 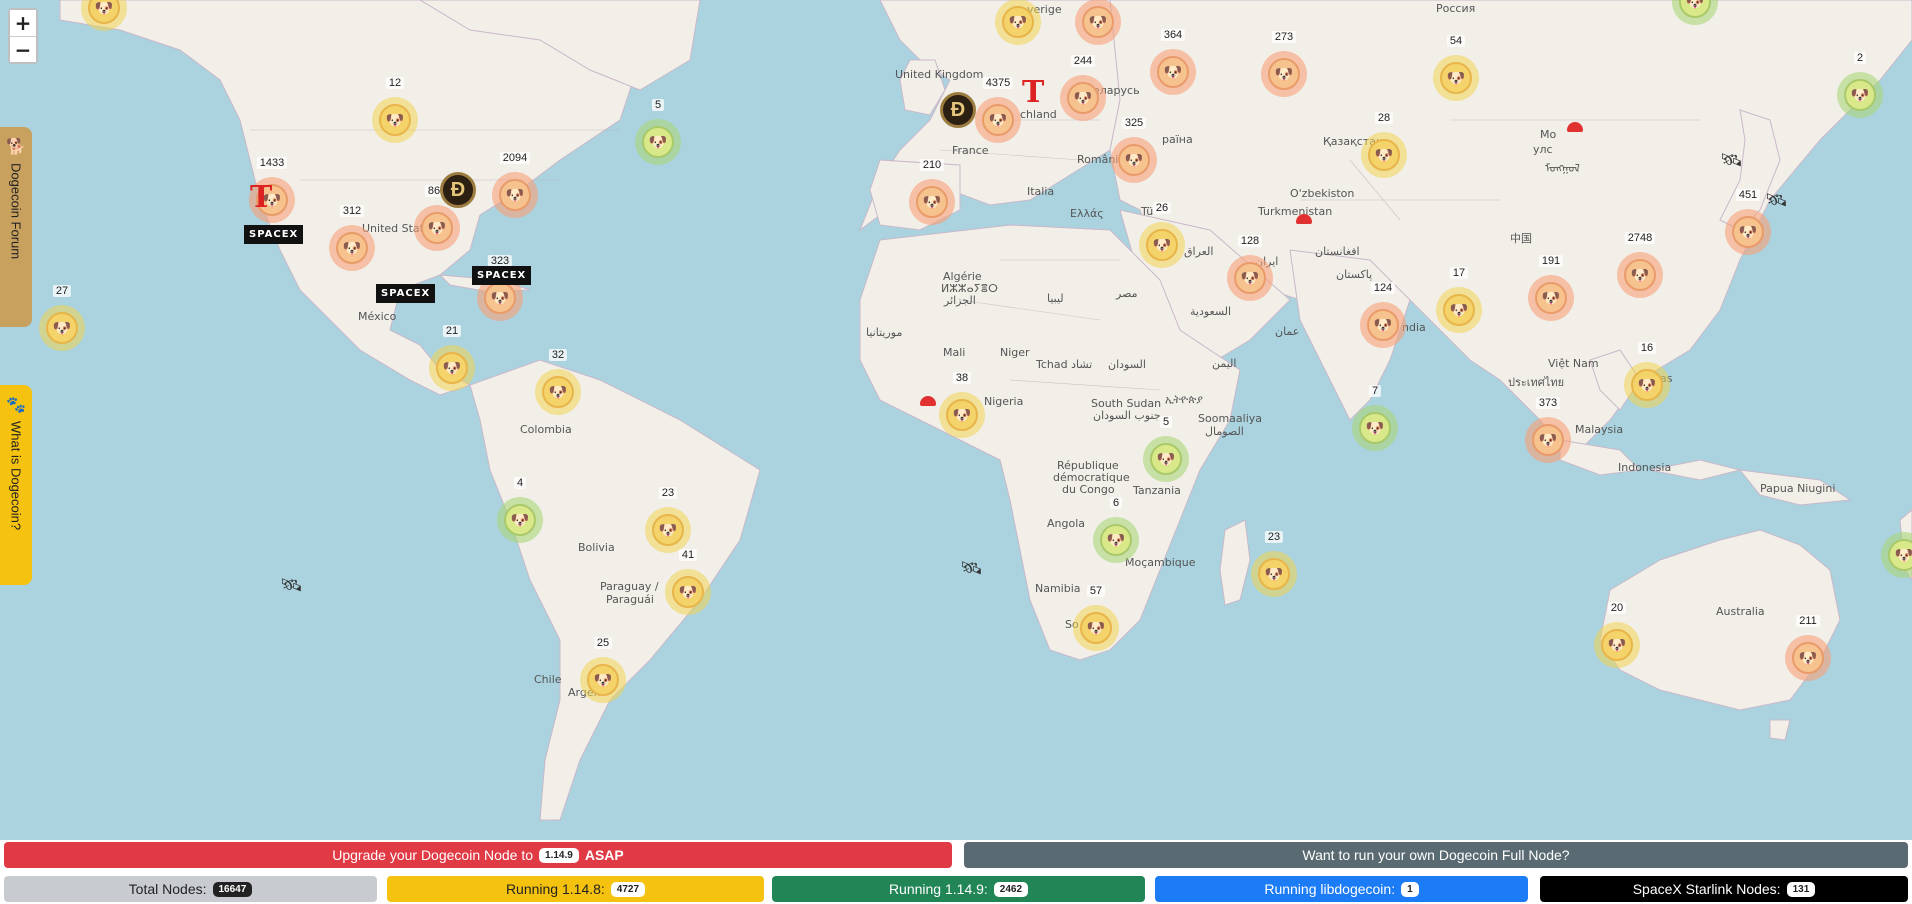 What do you see at coordinates (23, 49) in the screenshot?
I see `zoom-out-button: −` at bounding box center [23, 49].